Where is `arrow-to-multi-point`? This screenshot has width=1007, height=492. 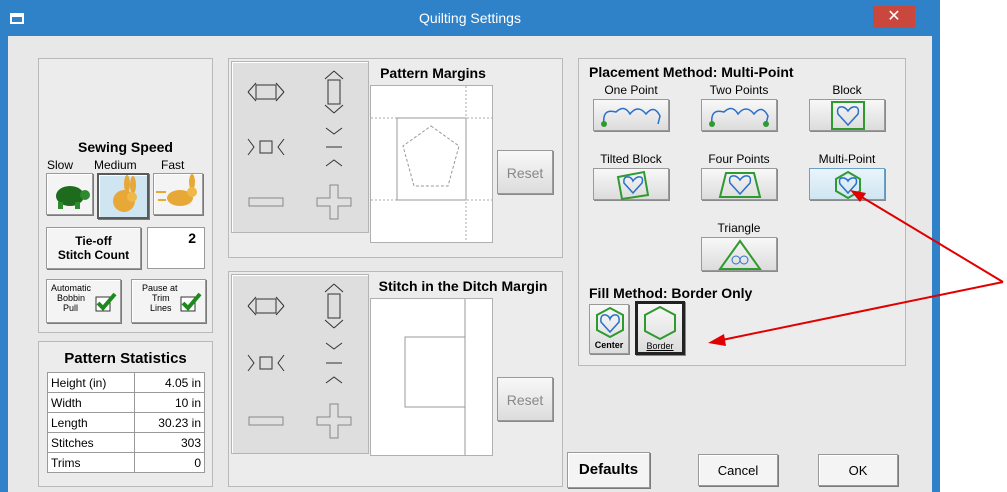
arrow-to-multi-point is located at coordinates (931, 239).